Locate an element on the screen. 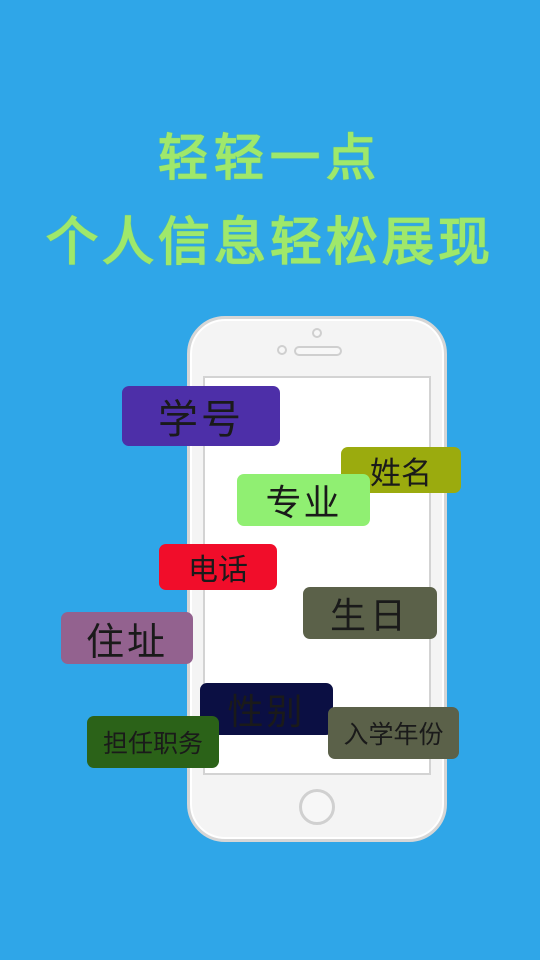  tag-student-id: 学号 is located at coordinates (201, 416).